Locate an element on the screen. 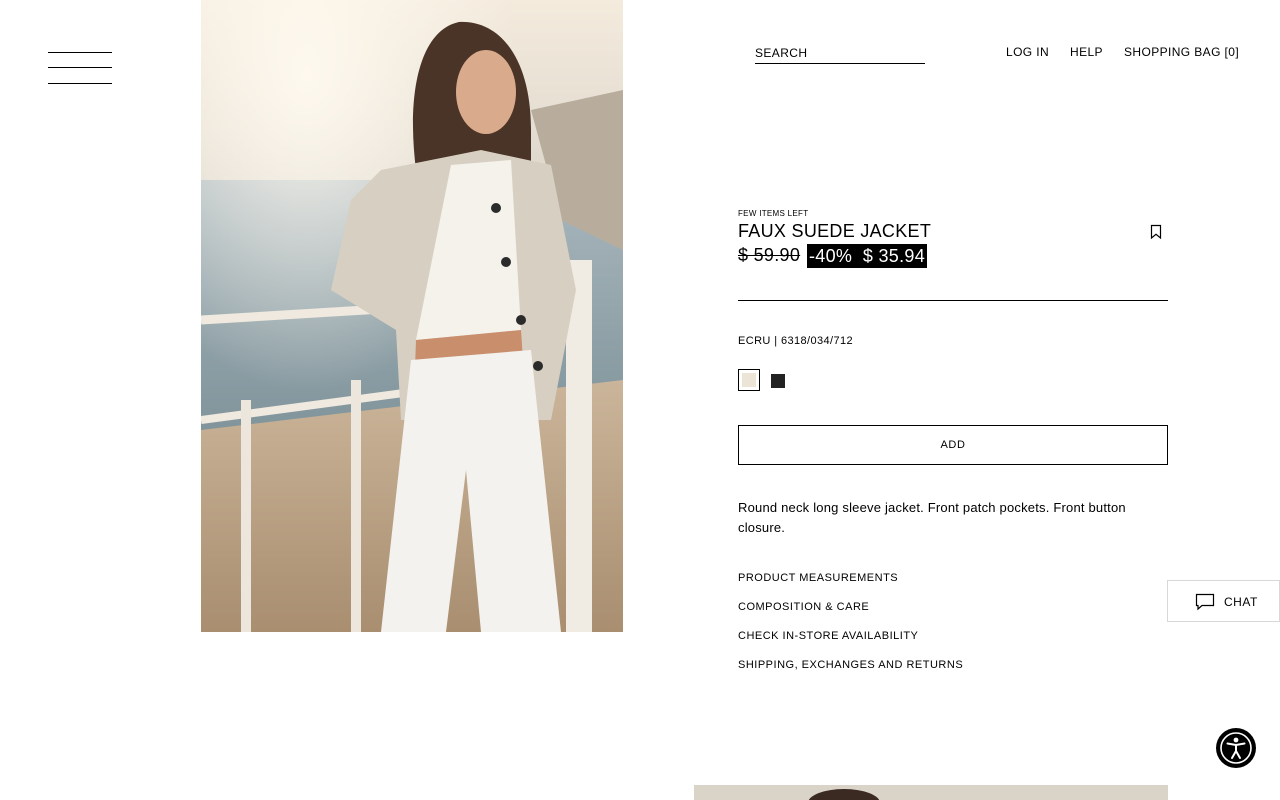 The image size is (1280, 800). sale-price: $ 35.94 is located at coordinates (893, 256).